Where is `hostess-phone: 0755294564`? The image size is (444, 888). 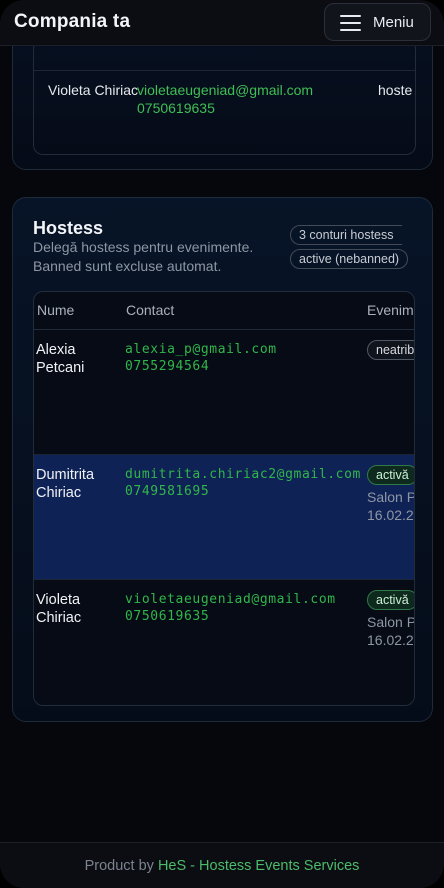 hostess-phone: 0755294564 is located at coordinates (201, 366).